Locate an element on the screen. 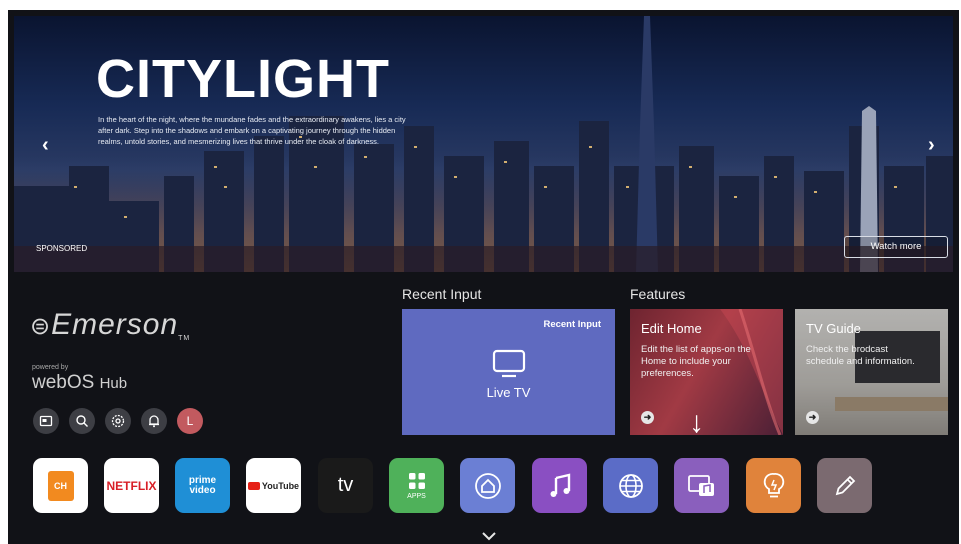 This screenshot has width=961, height=544. sponsored-label: SPONSORED is located at coordinates (62, 248).